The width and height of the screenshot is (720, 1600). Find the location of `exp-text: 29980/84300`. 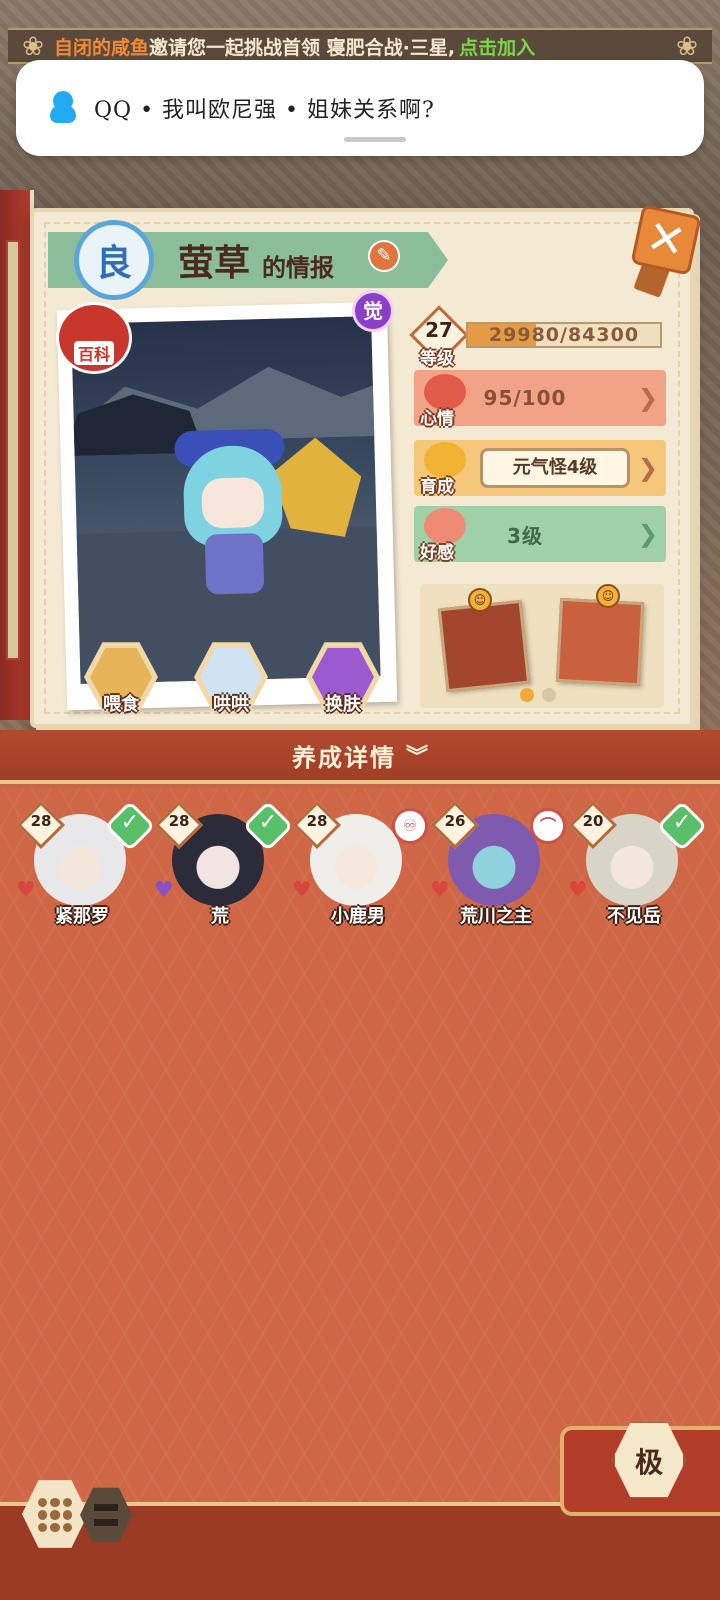

exp-text: 29980/84300 is located at coordinates (564, 335).